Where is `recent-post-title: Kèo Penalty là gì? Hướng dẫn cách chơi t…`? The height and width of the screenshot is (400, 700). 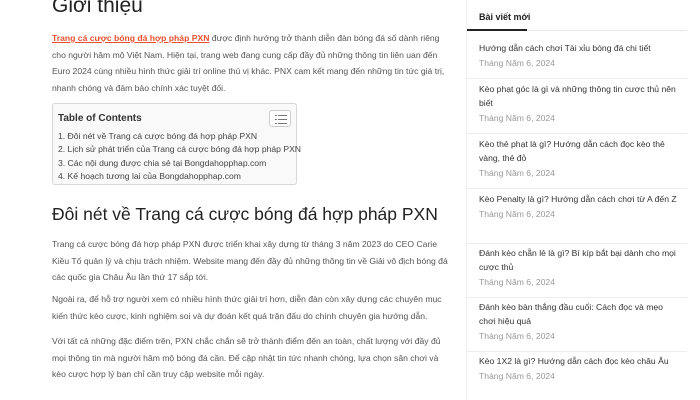 recent-post-title: Kèo Penalty là gì? Hướng dẫn cách chơi t… is located at coordinates (579, 199).